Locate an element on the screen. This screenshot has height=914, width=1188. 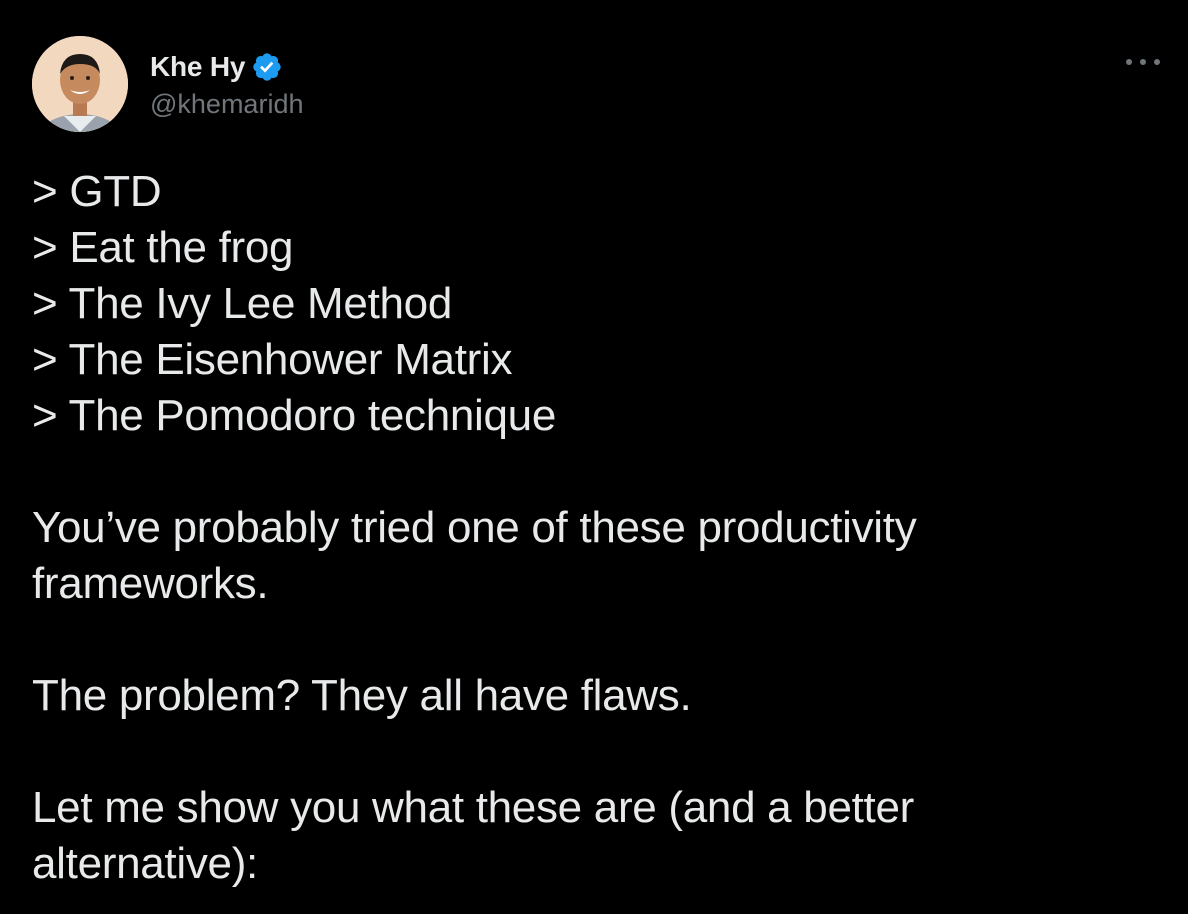
avatar-image is located at coordinates (80, 84).